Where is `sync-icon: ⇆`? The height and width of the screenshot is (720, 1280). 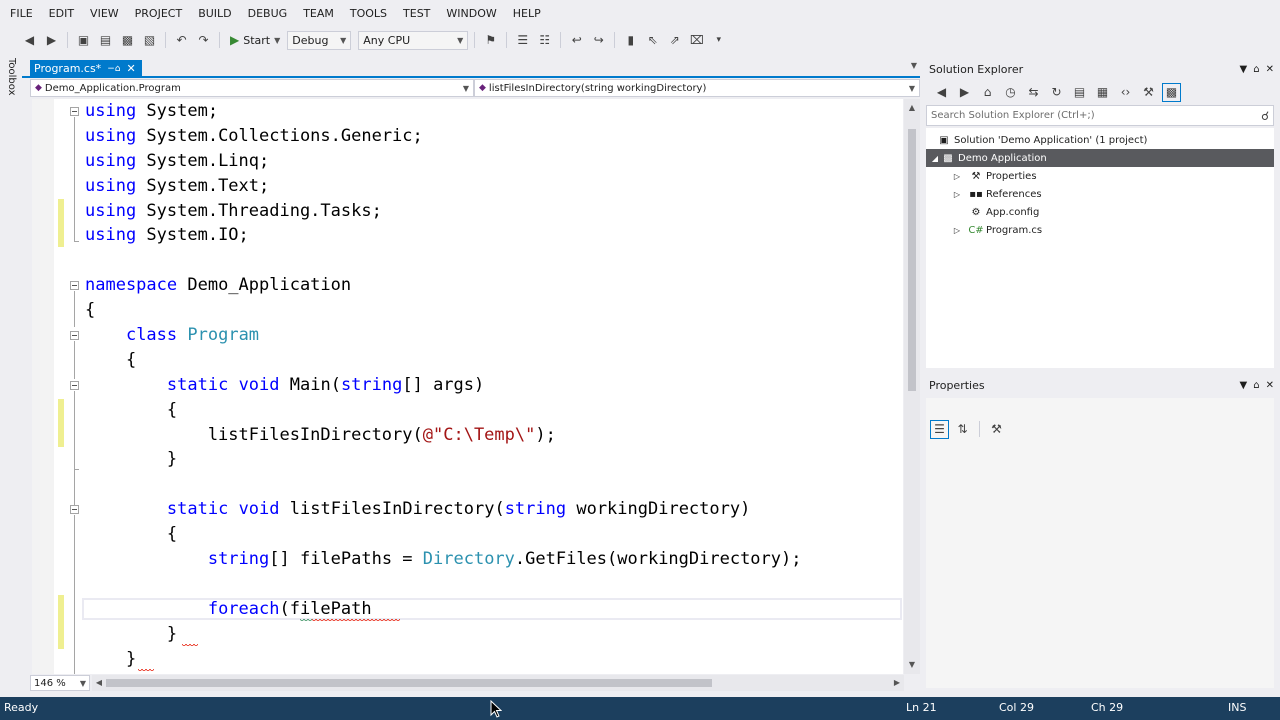
sync-icon: ⇆ is located at coordinates (1033, 92).